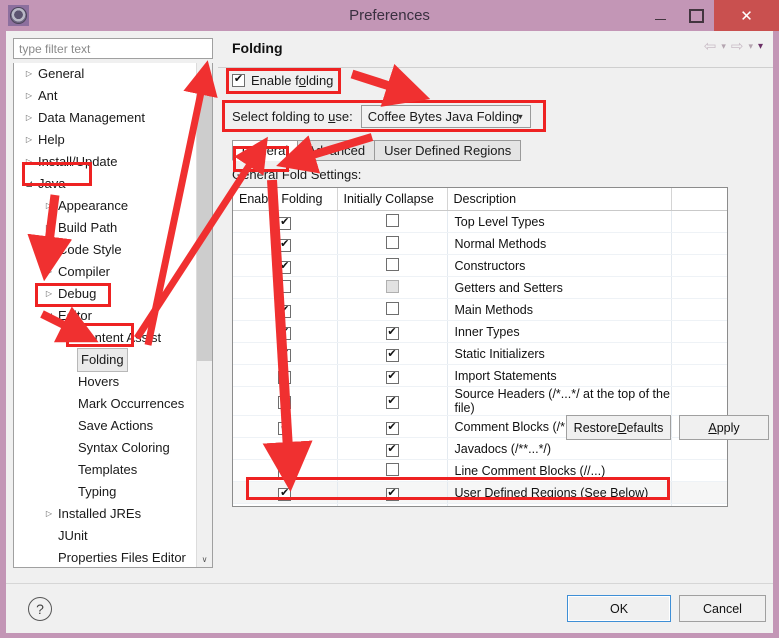  I want to click on table-row: ✔ Line Comment Blocks (//...), so click(480, 470).